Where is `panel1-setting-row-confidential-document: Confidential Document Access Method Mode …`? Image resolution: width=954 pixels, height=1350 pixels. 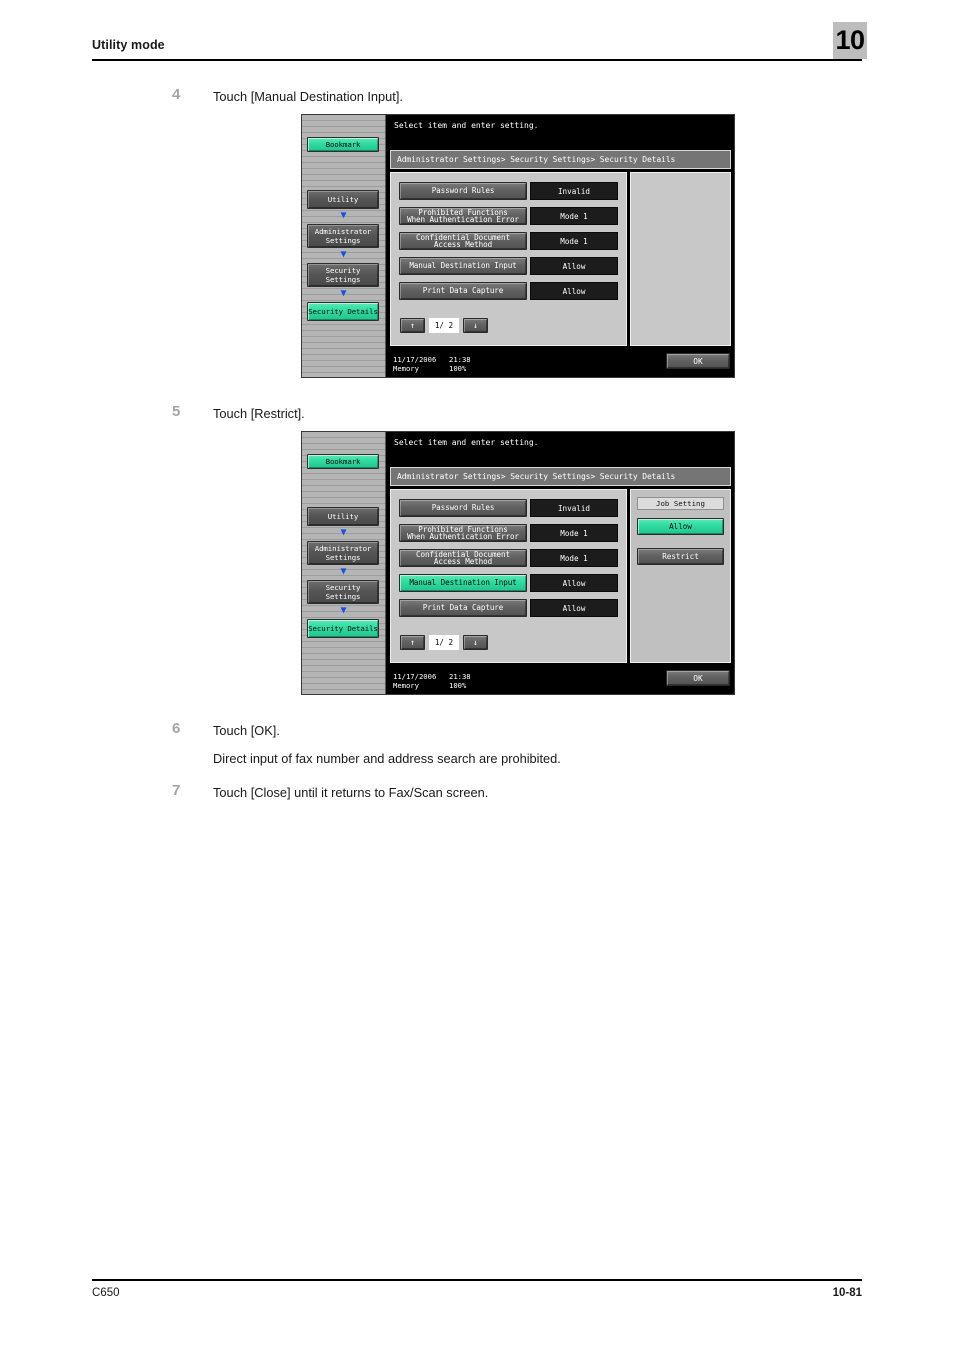
panel1-setting-row-confidential-document: Confidential Document Access Method Mode … is located at coordinates (508, 241).